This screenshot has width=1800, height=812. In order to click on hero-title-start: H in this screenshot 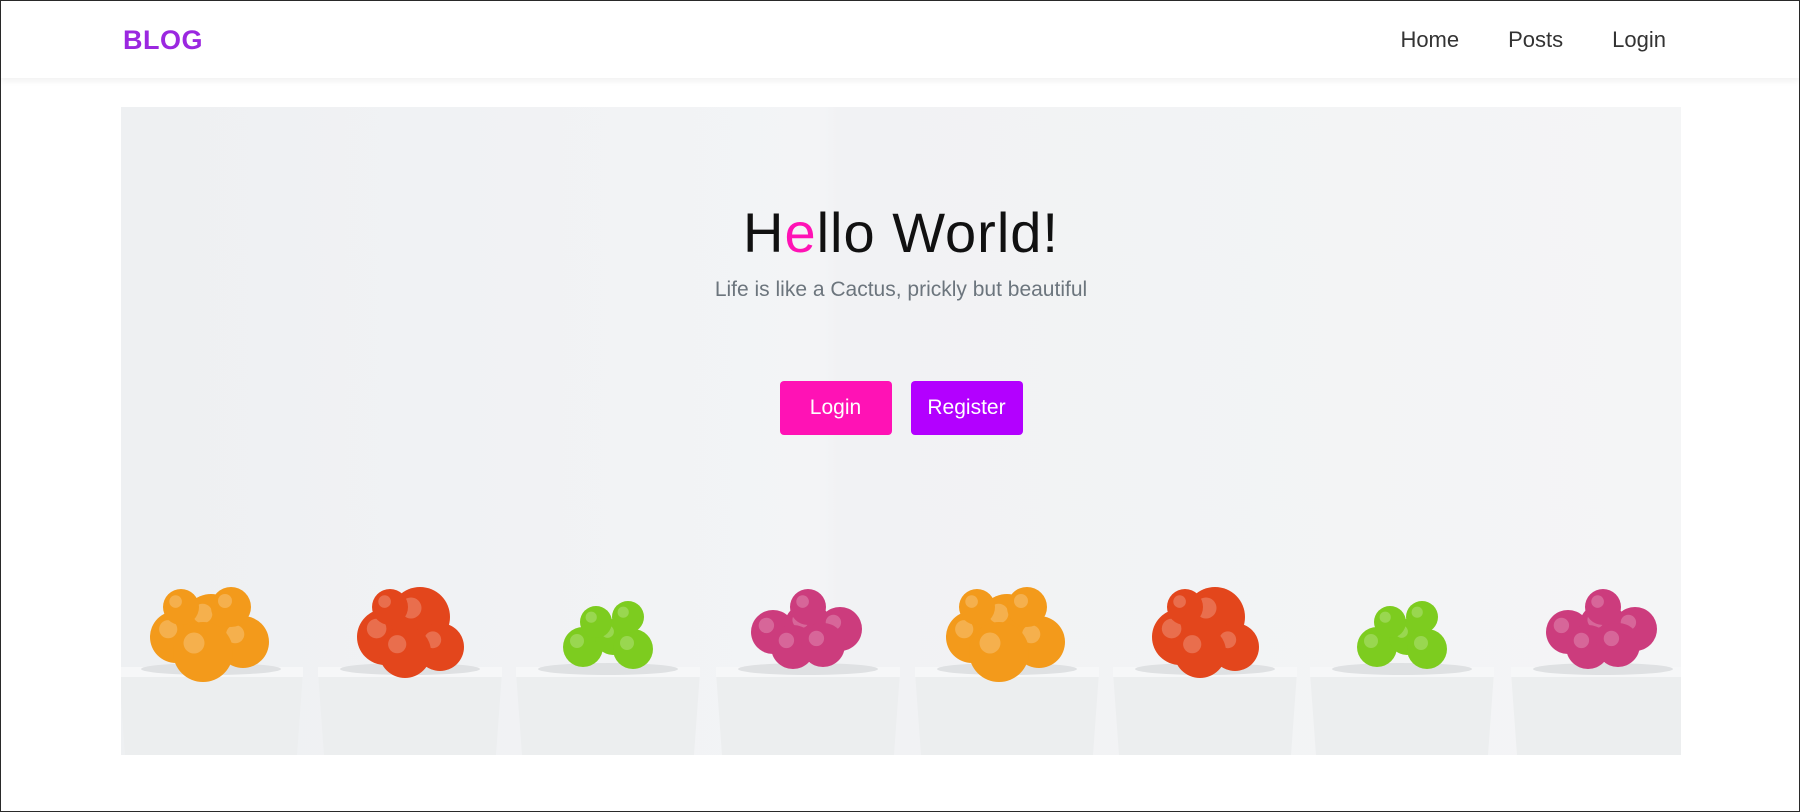, I will do `click(764, 232)`.